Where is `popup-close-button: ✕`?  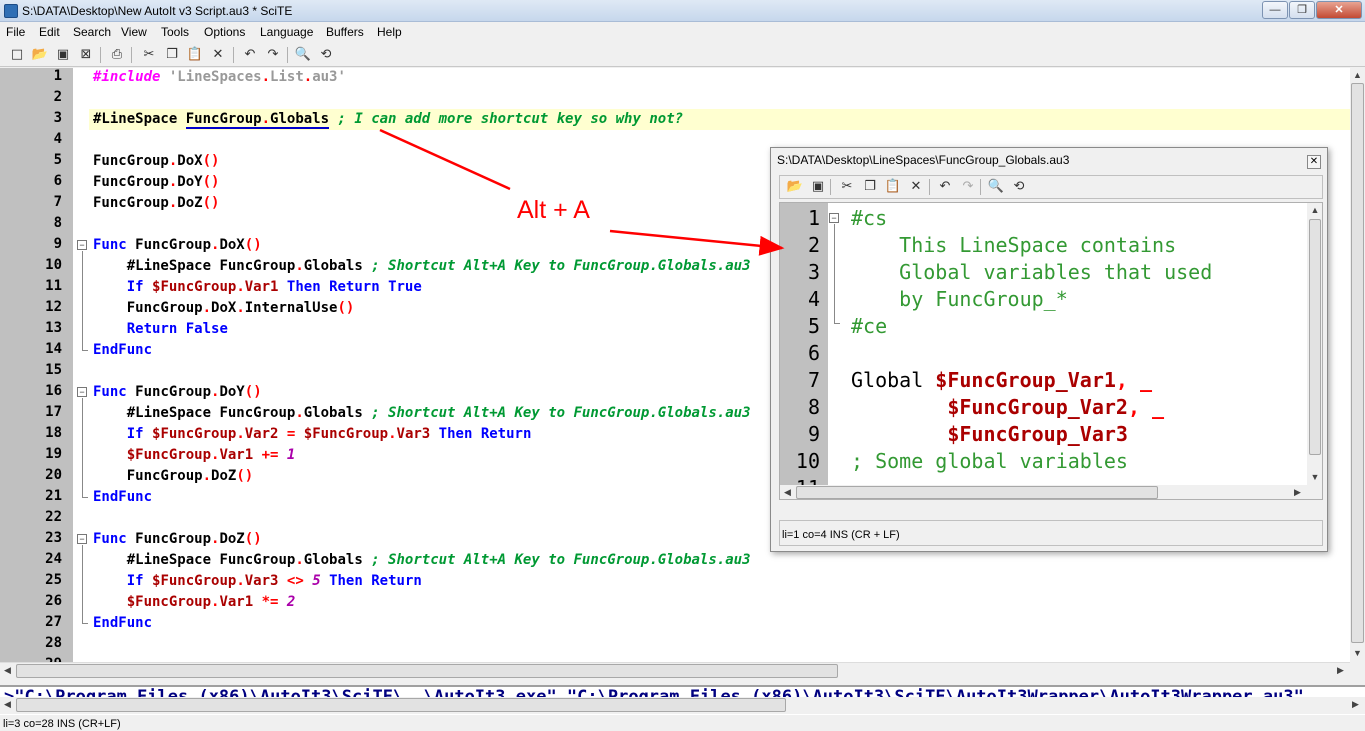
popup-close-button: ✕ is located at coordinates (1314, 162).